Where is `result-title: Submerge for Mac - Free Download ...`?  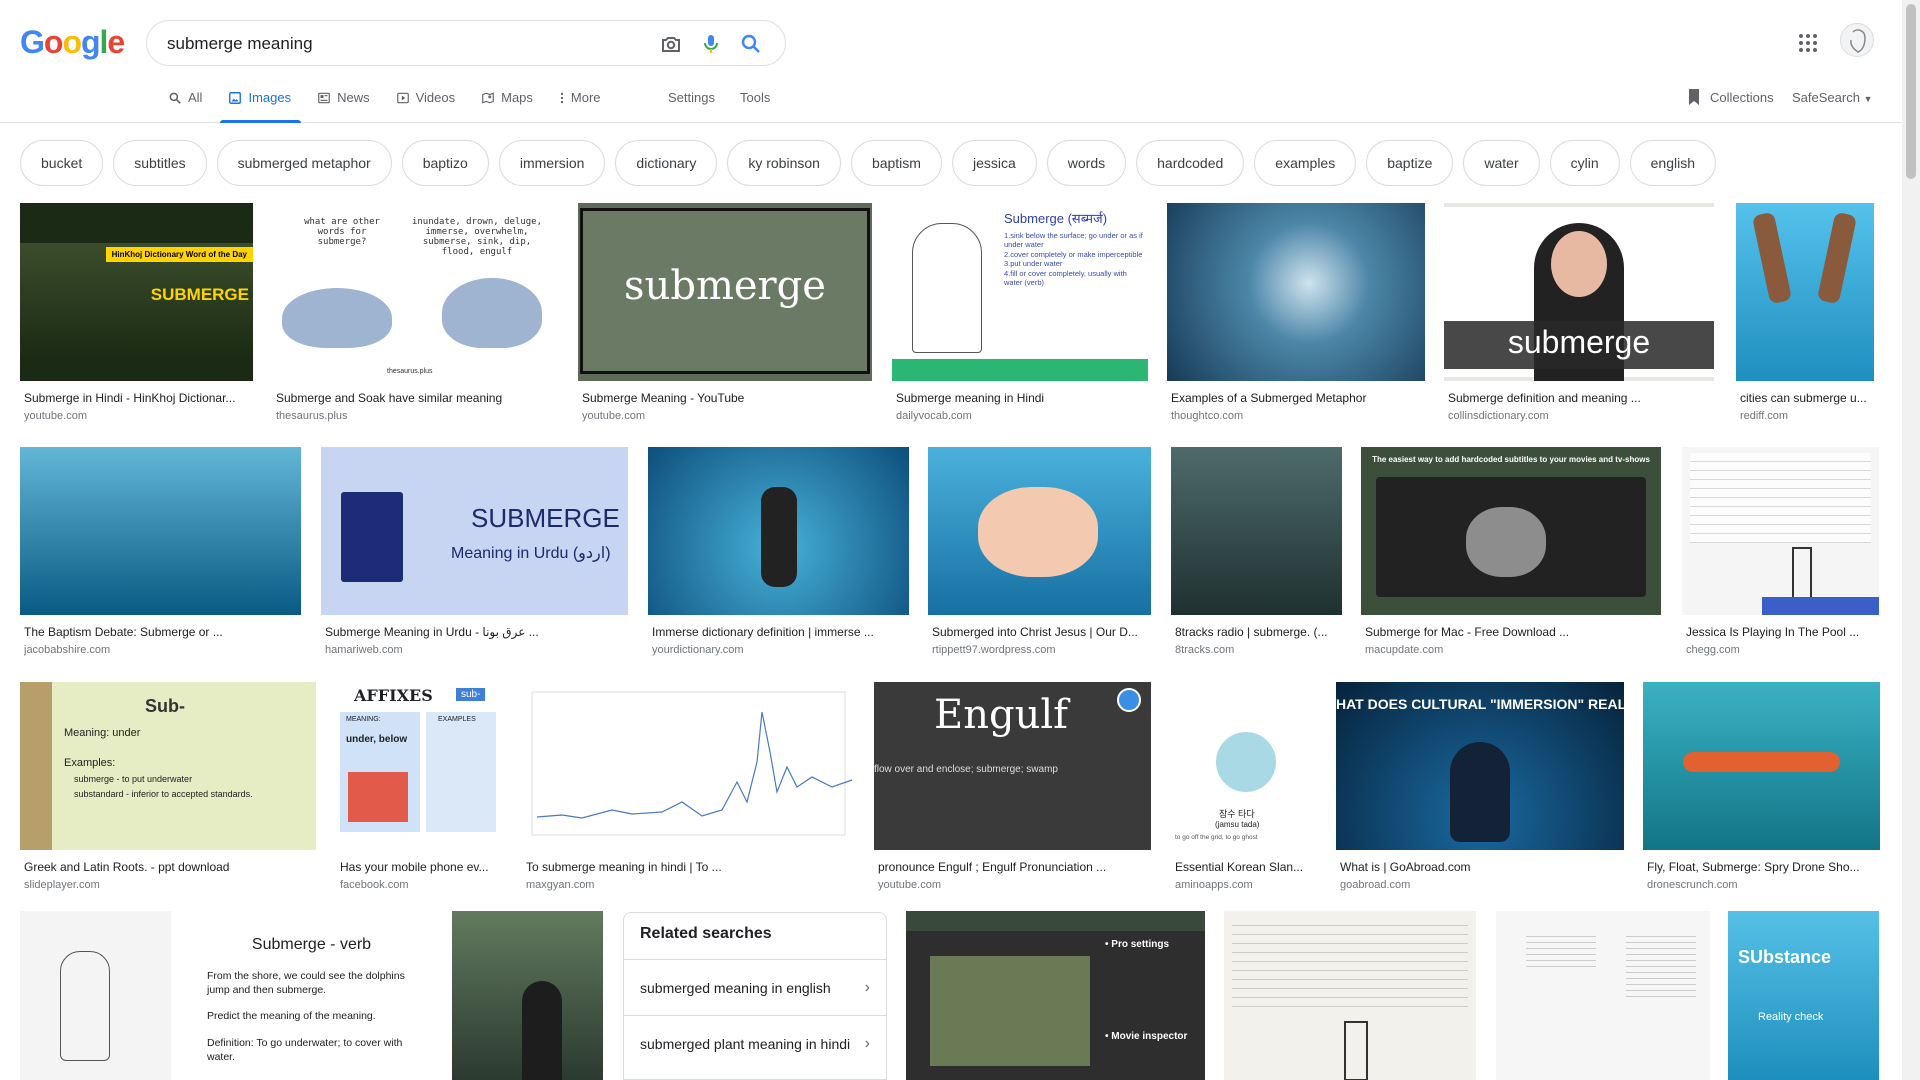
result-title: Submerge for Mac - Free Download ... is located at coordinates (1512, 632).